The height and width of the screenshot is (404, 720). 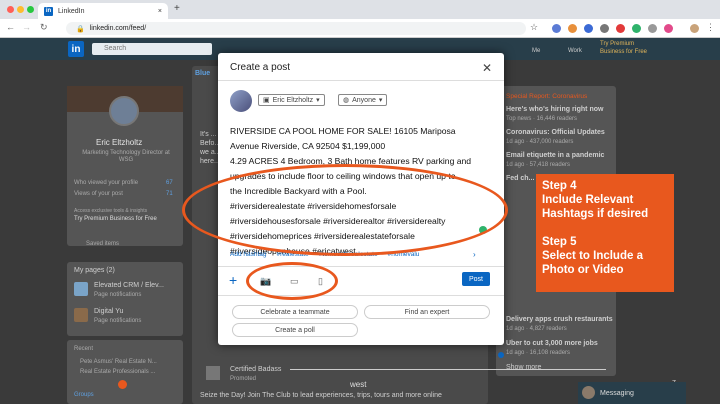 I want to click on close-tab-icon: ×, so click(x=160, y=11).